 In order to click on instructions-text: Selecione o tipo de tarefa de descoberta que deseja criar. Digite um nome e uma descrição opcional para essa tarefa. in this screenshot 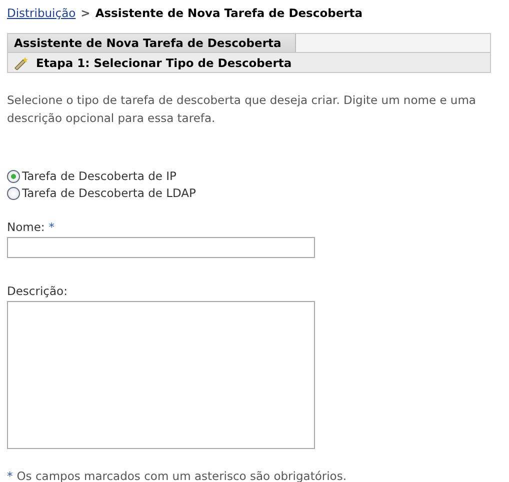, I will do `click(242, 109)`.